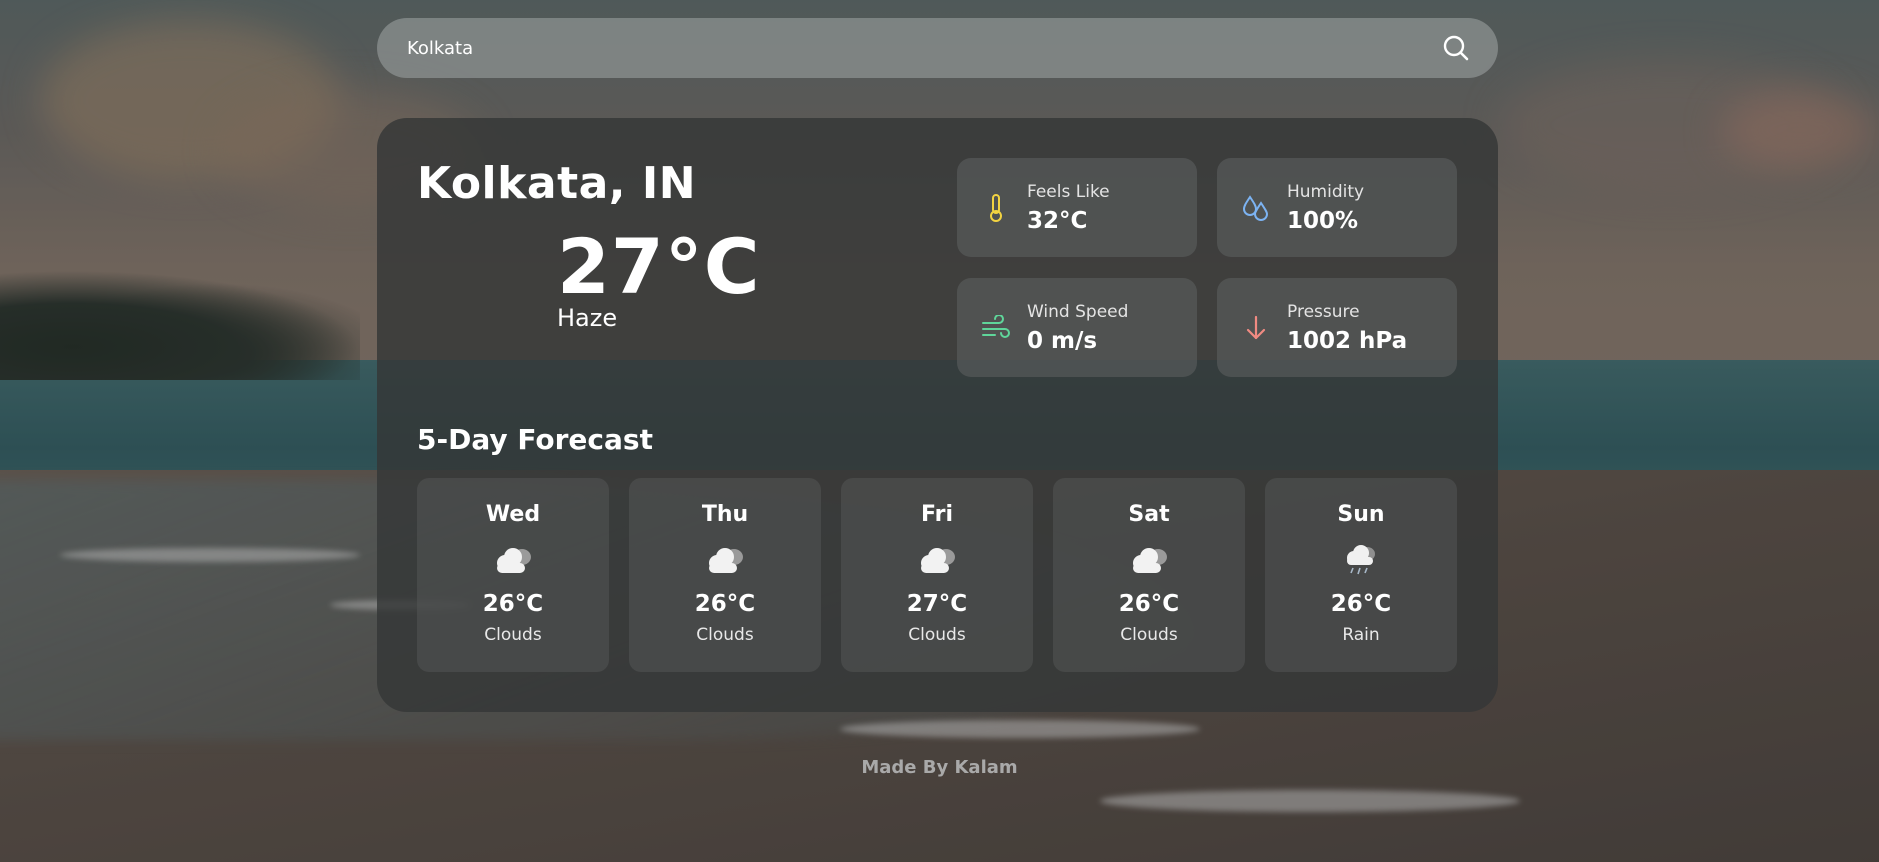 Image resolution: width=1879 pixels, height=862 pixels. I want to click on wind-icon, so click(996, 328).